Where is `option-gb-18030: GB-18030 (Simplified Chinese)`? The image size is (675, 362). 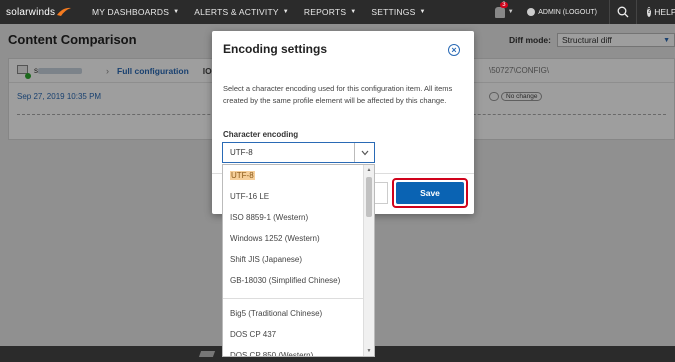
option-gb-18030: GB-18030 (Simplified Chinese) is located at coordinates (293, 280).